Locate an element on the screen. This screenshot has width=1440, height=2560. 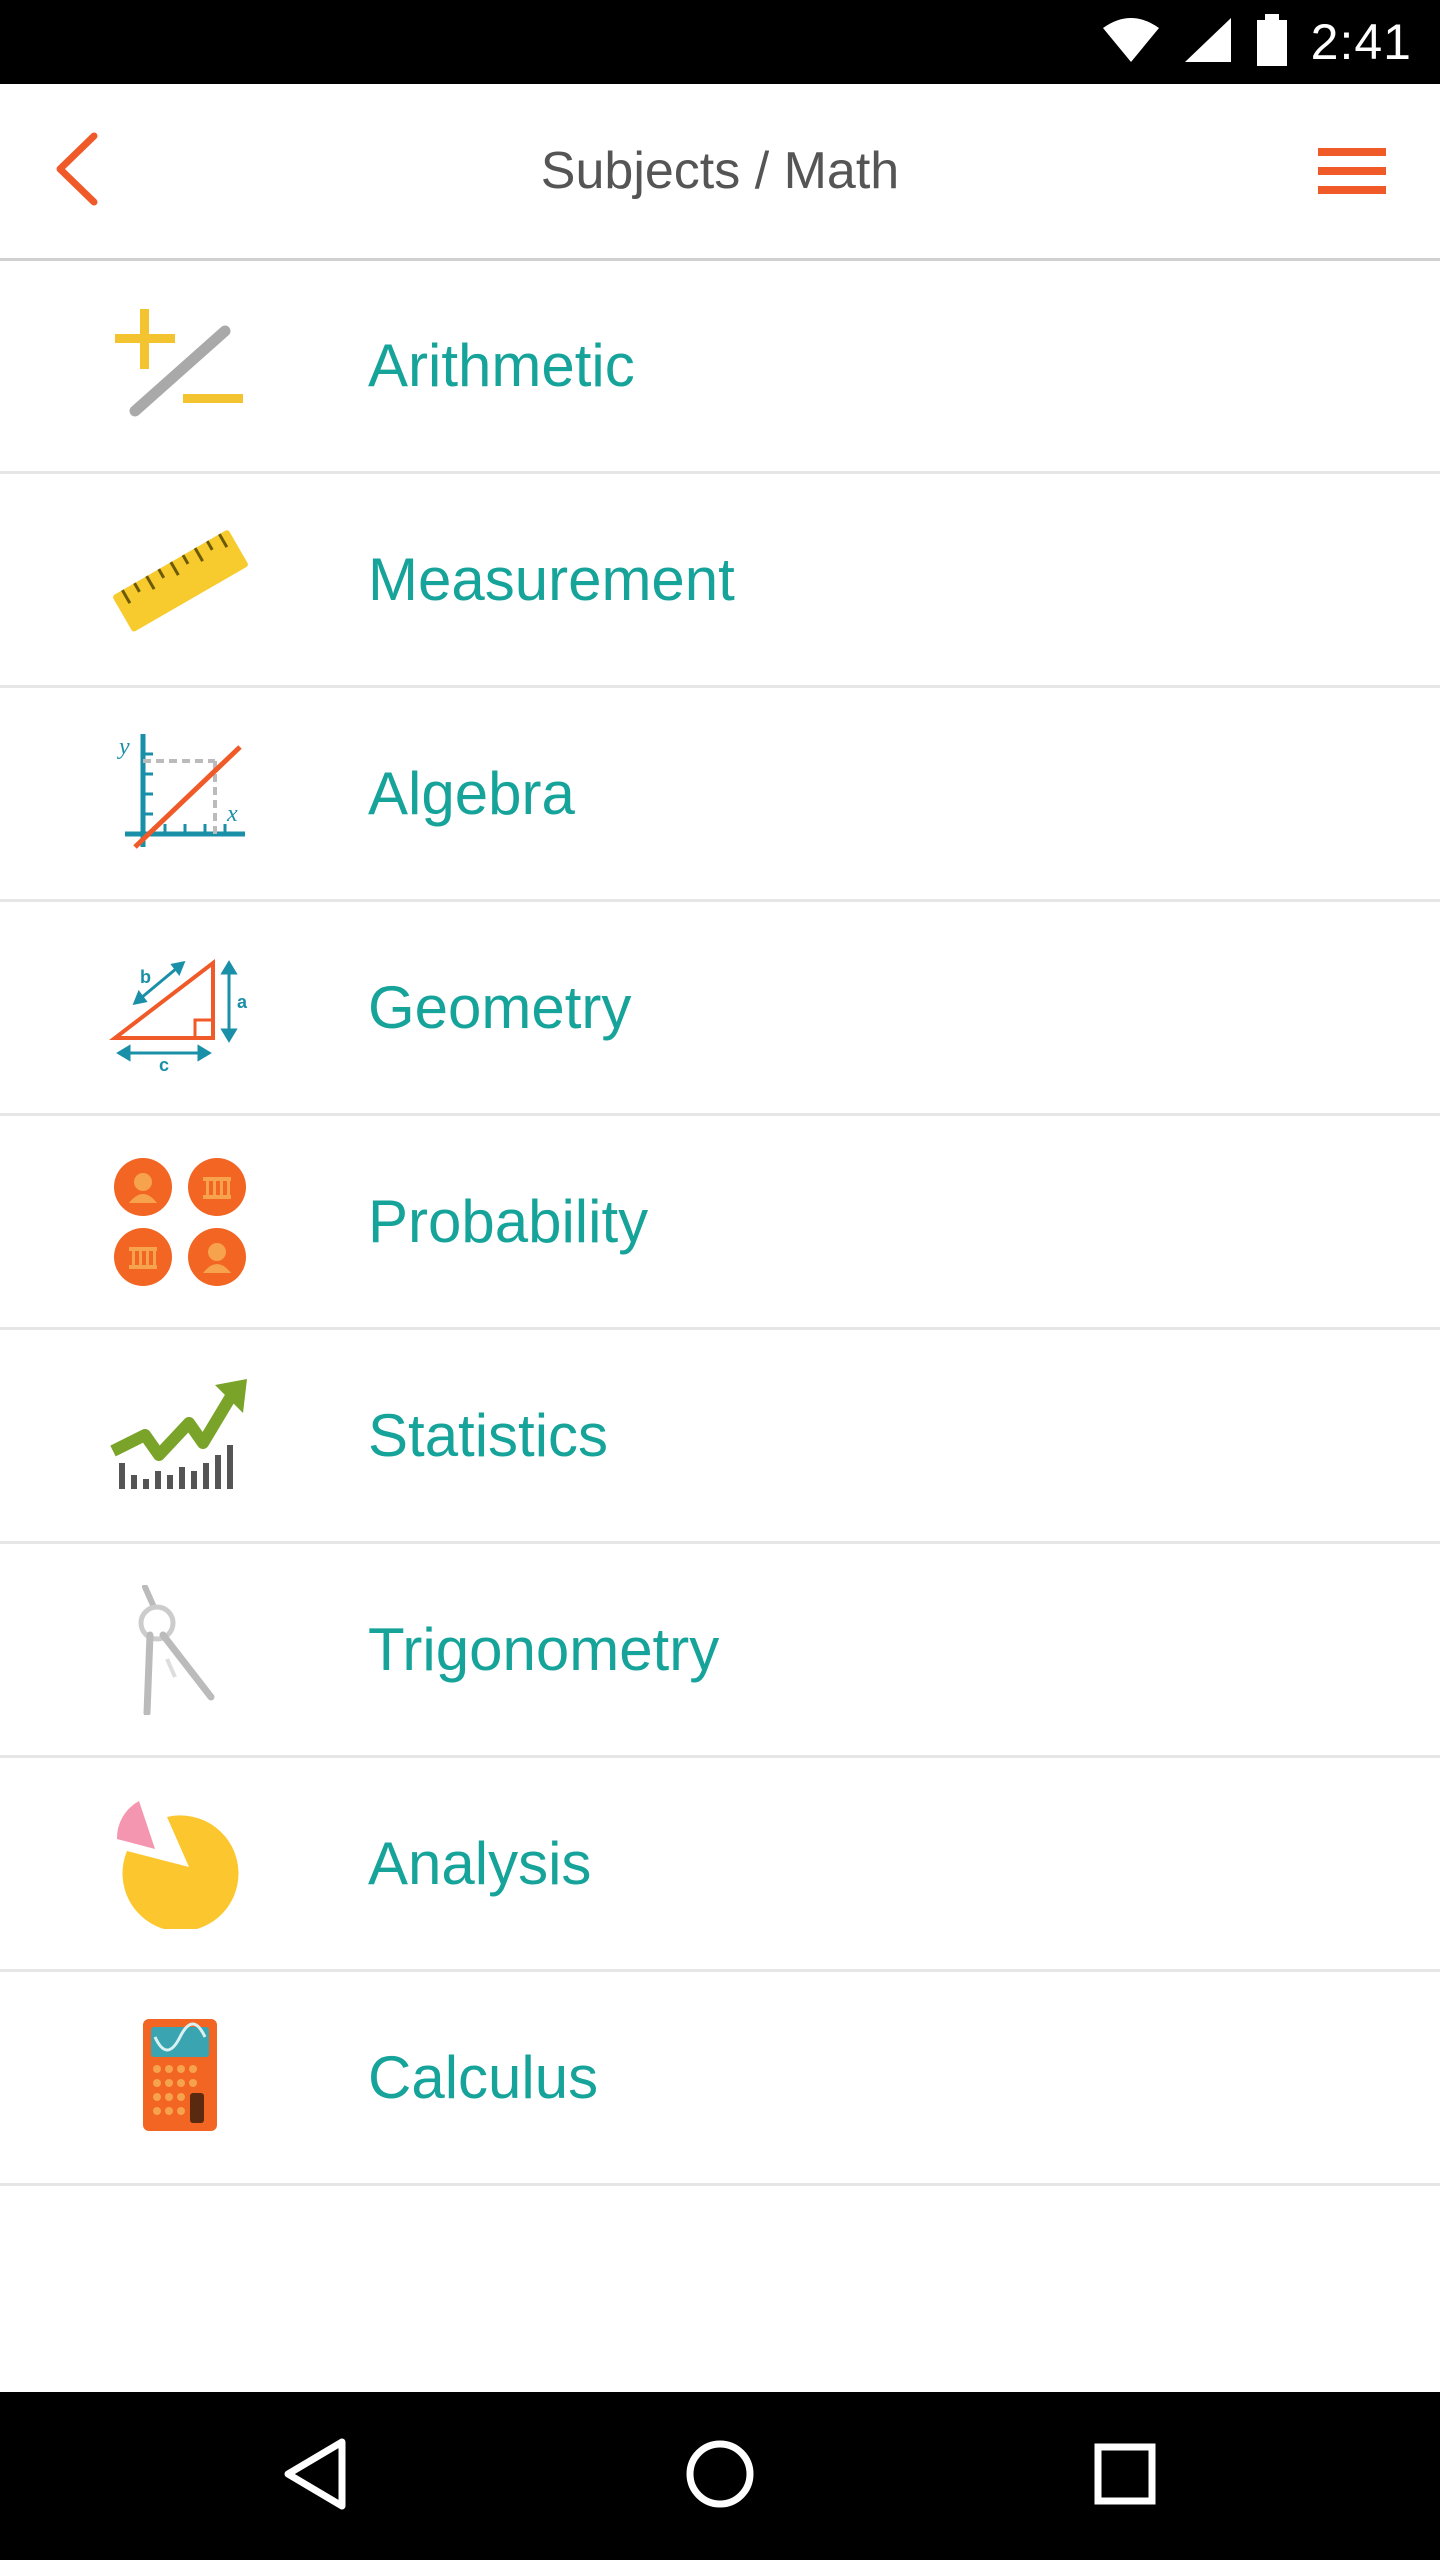
subject-label: Statistics is located at coordinates (488, 1435).